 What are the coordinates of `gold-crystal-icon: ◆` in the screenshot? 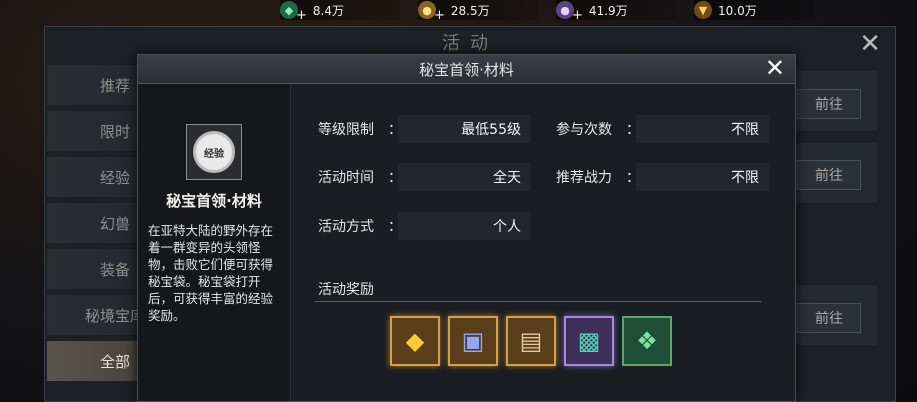 It's located at (415, 341).